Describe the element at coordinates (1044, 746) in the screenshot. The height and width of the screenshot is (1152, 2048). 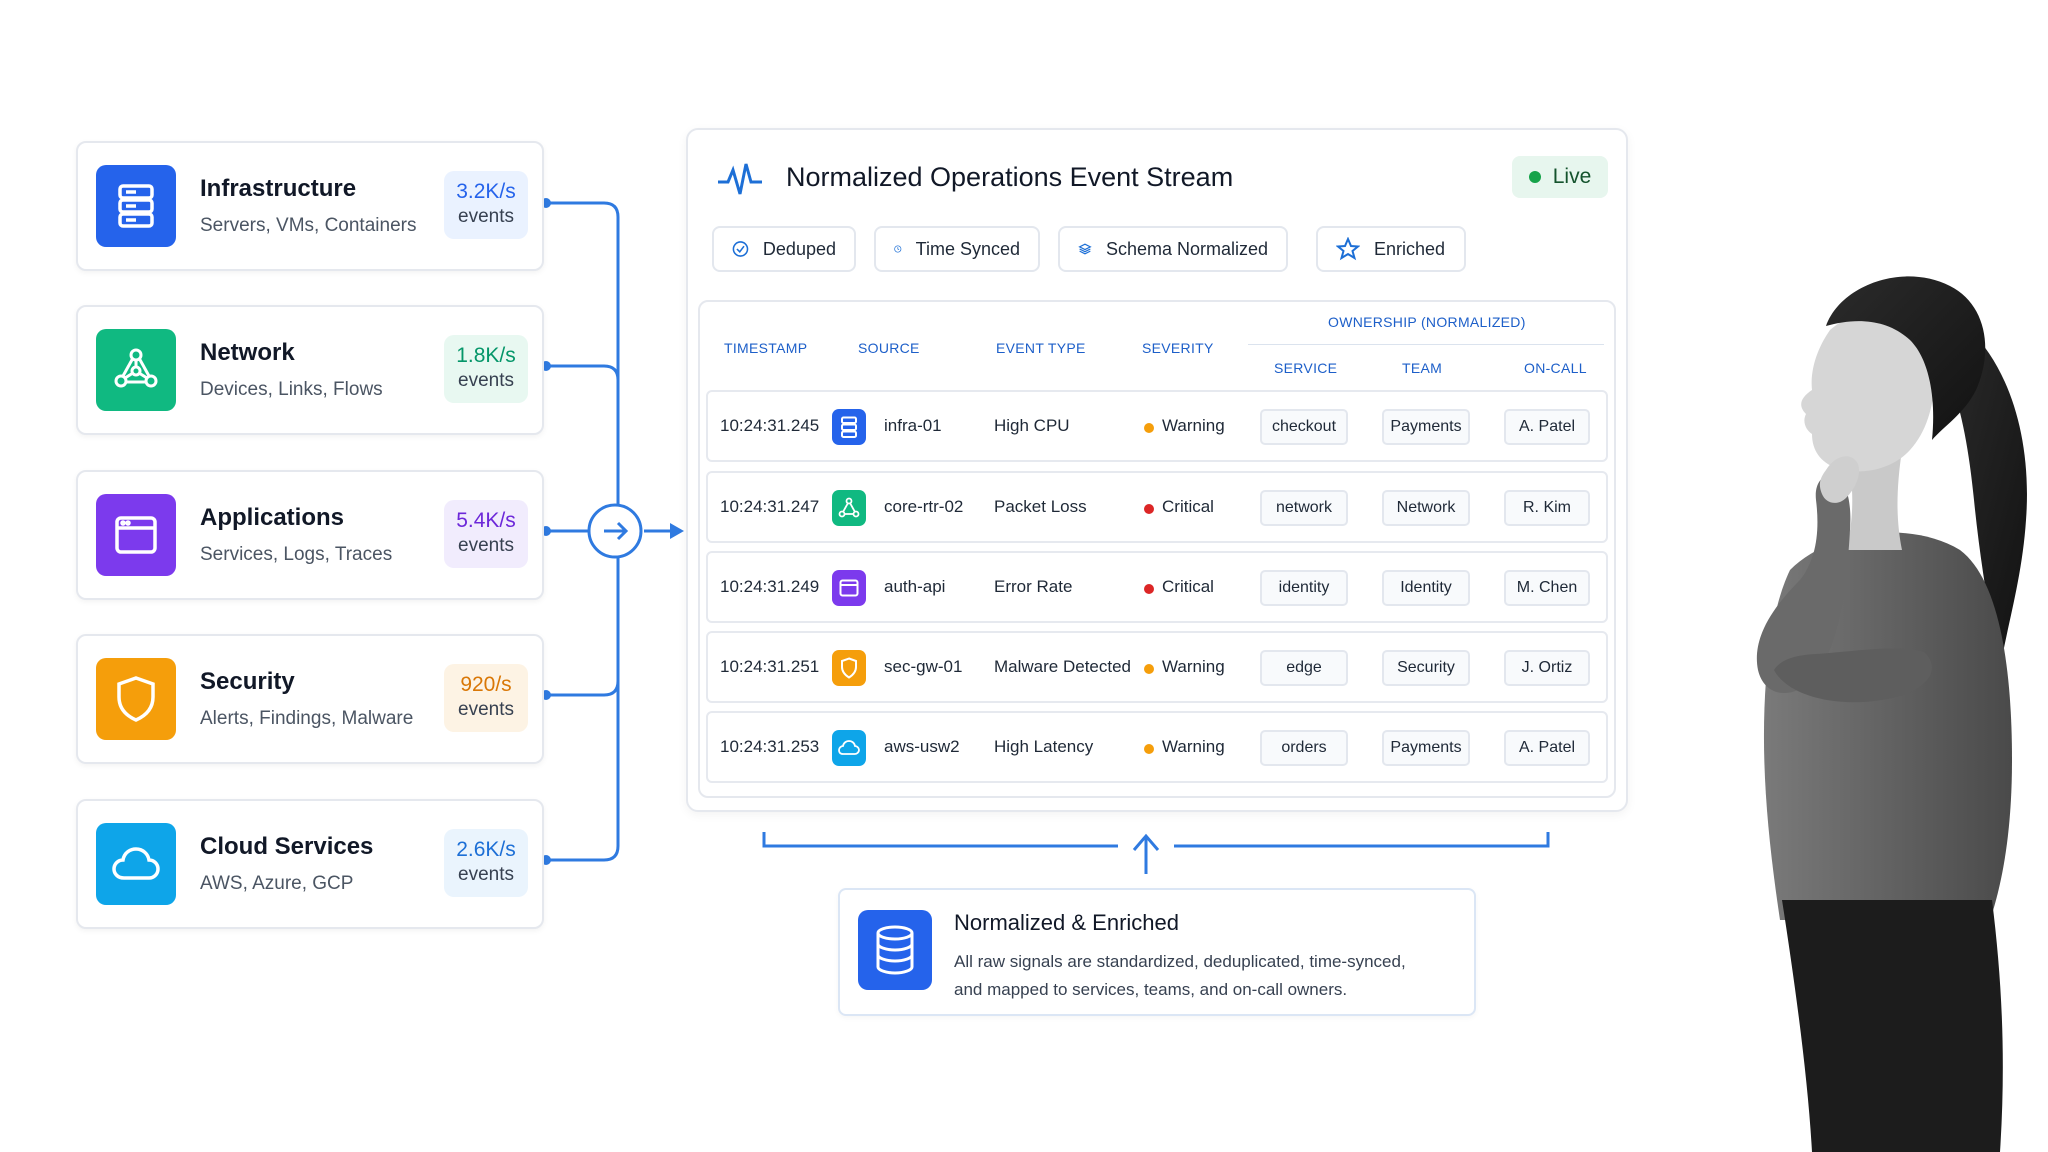
I see `cell-event-type: High Latency` at that location.